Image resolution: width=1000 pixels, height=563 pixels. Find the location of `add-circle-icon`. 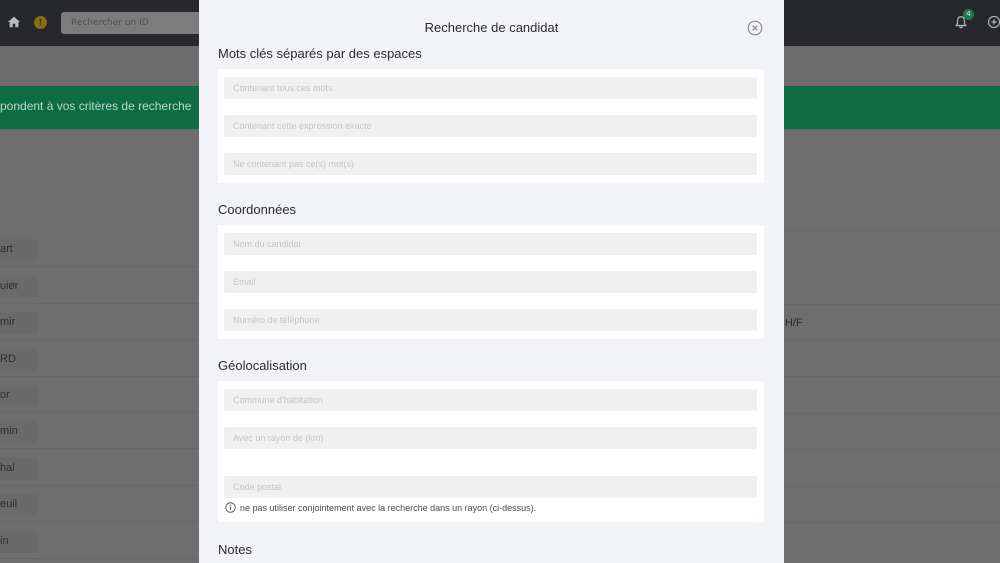

add-circle-icon is located at coordinates (993, 22).